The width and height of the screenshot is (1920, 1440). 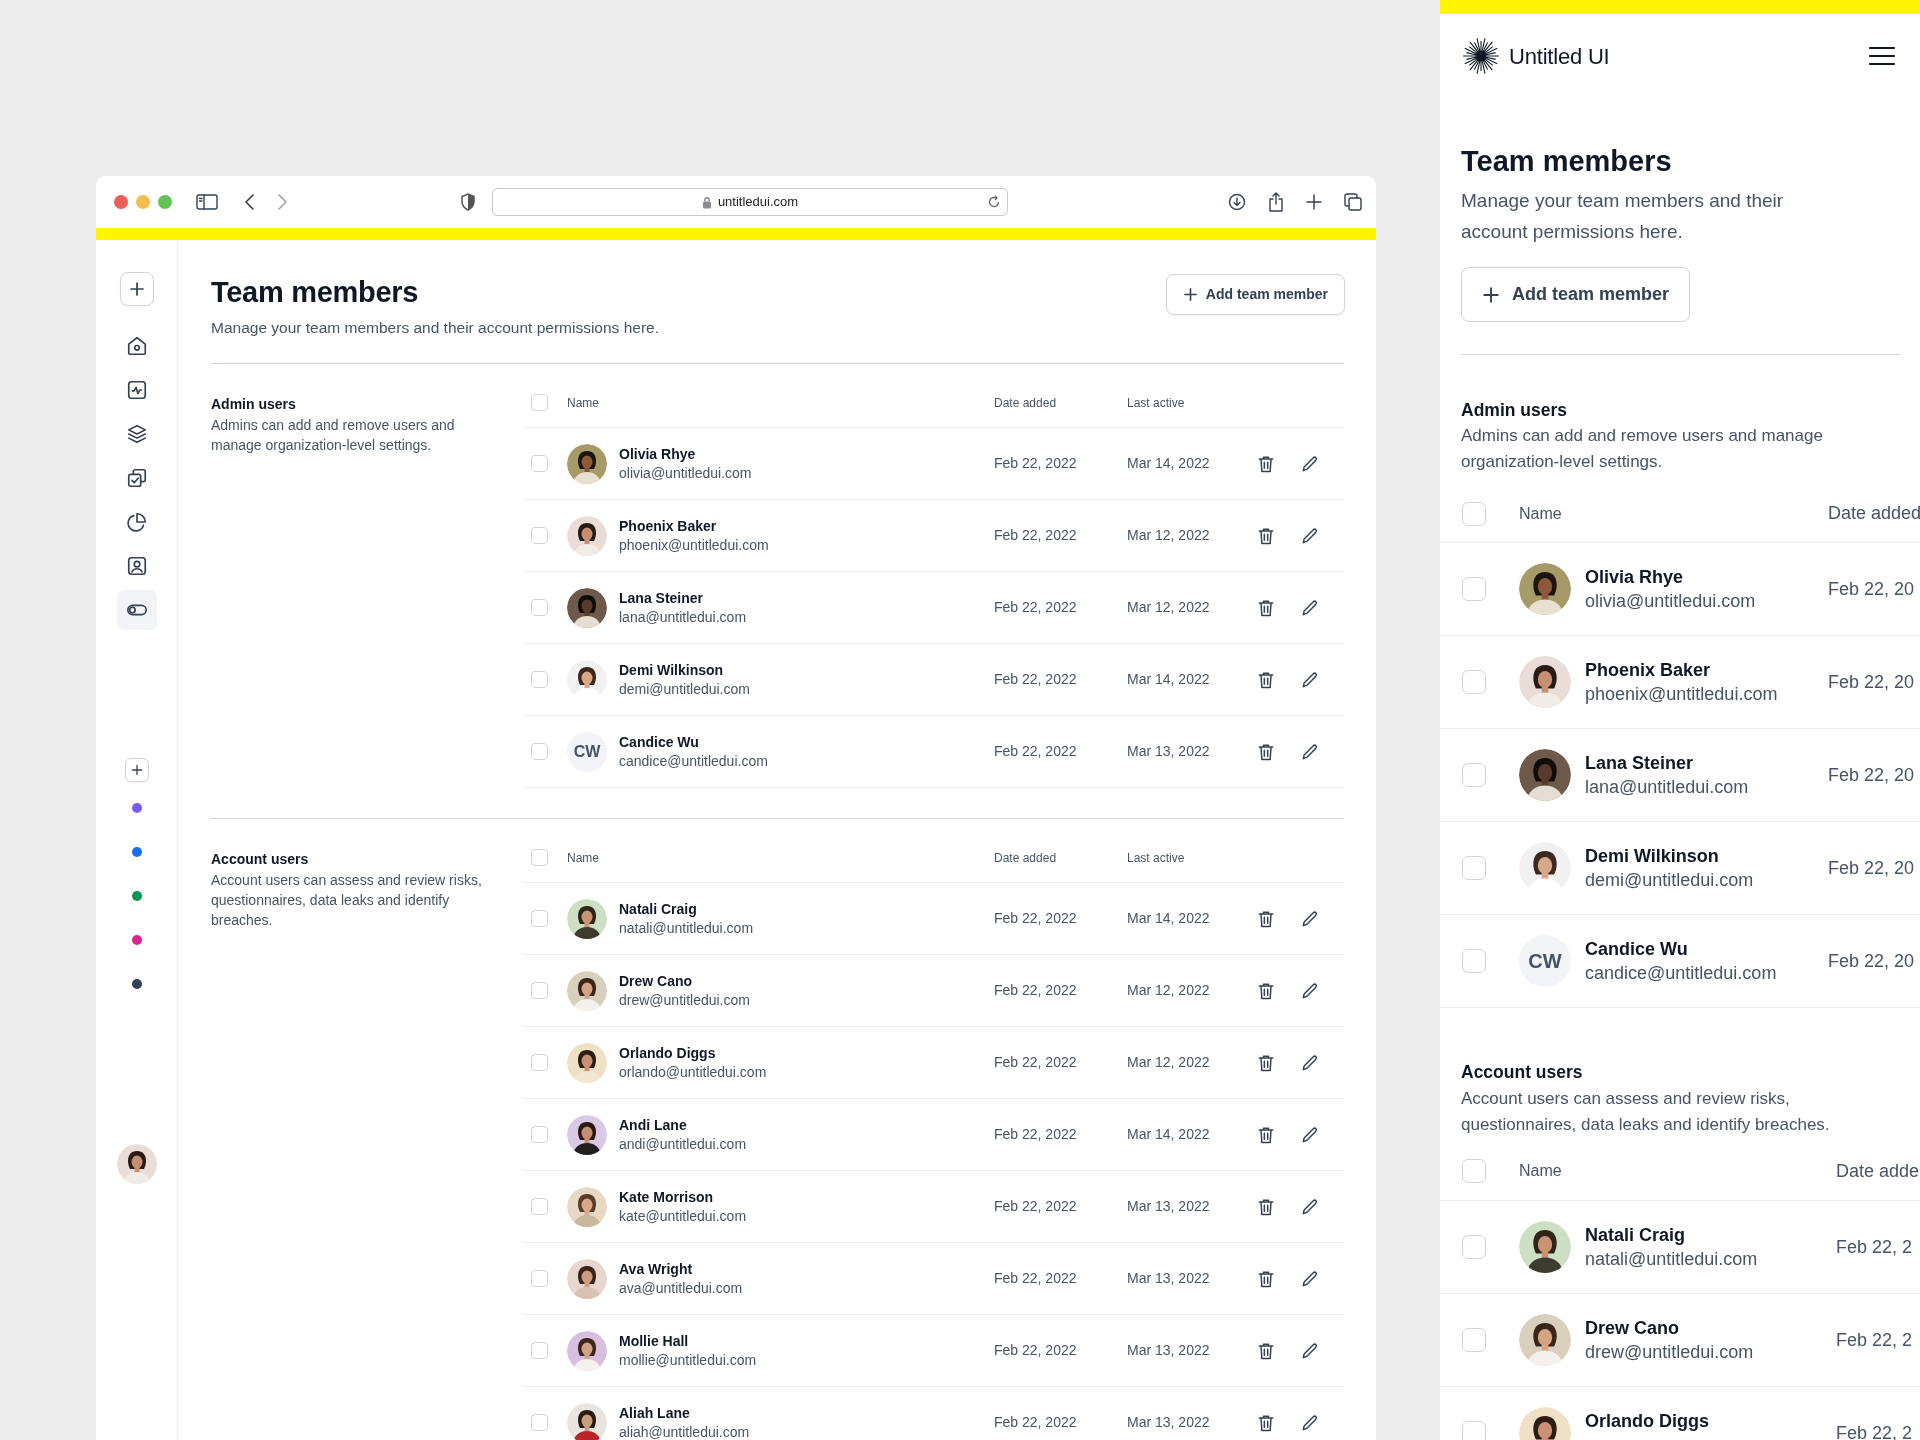 I want to click on section-title: Account users, so click(x=260, y=860).